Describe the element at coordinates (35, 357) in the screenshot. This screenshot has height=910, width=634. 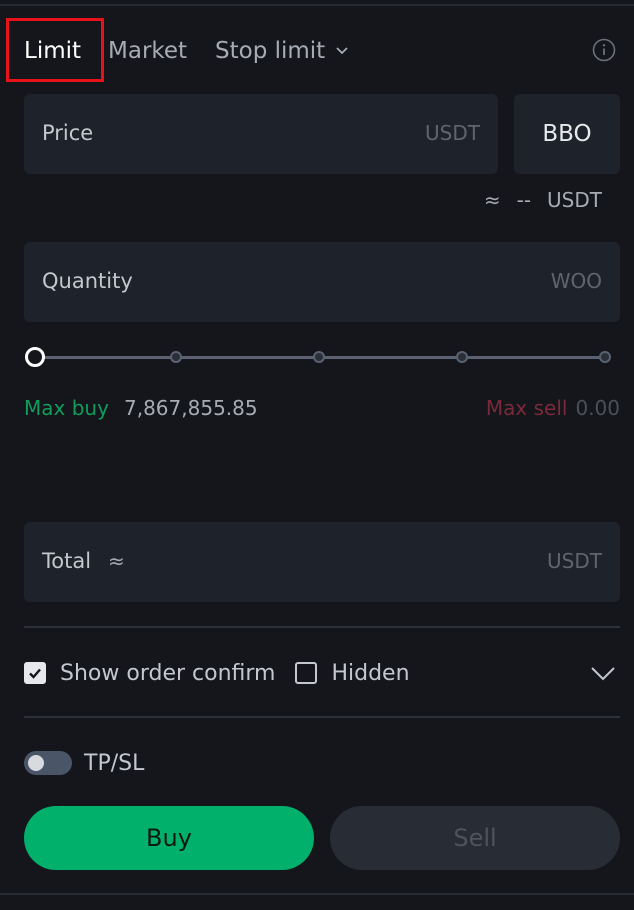
I see `slider-handle` at that location.